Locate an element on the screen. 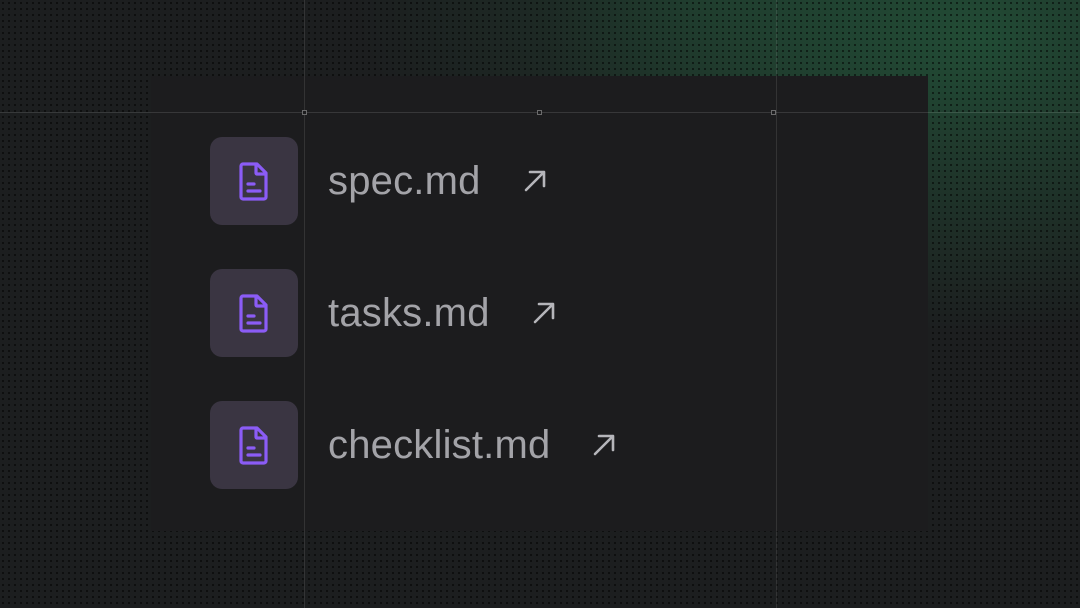 This screenshot has height=608, width=1080. file-link-spec: spec.md is located at coordinates (415, 181).